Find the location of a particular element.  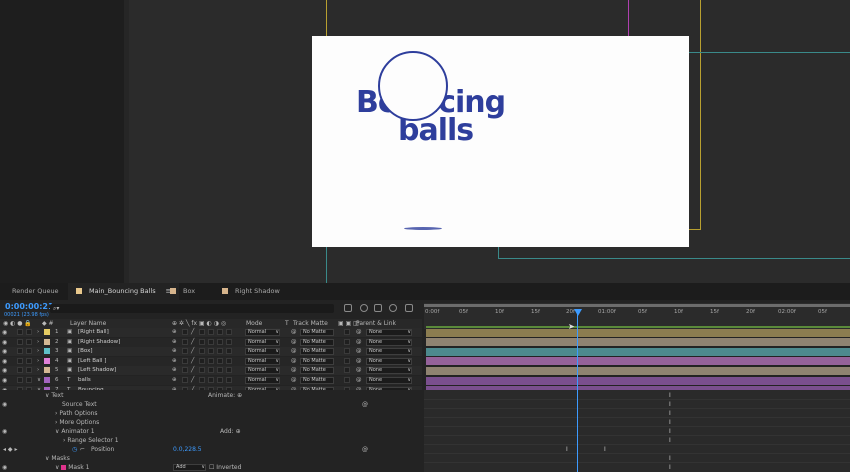

layer-name: [Left Ball ] is located at coordinates (92, 361).